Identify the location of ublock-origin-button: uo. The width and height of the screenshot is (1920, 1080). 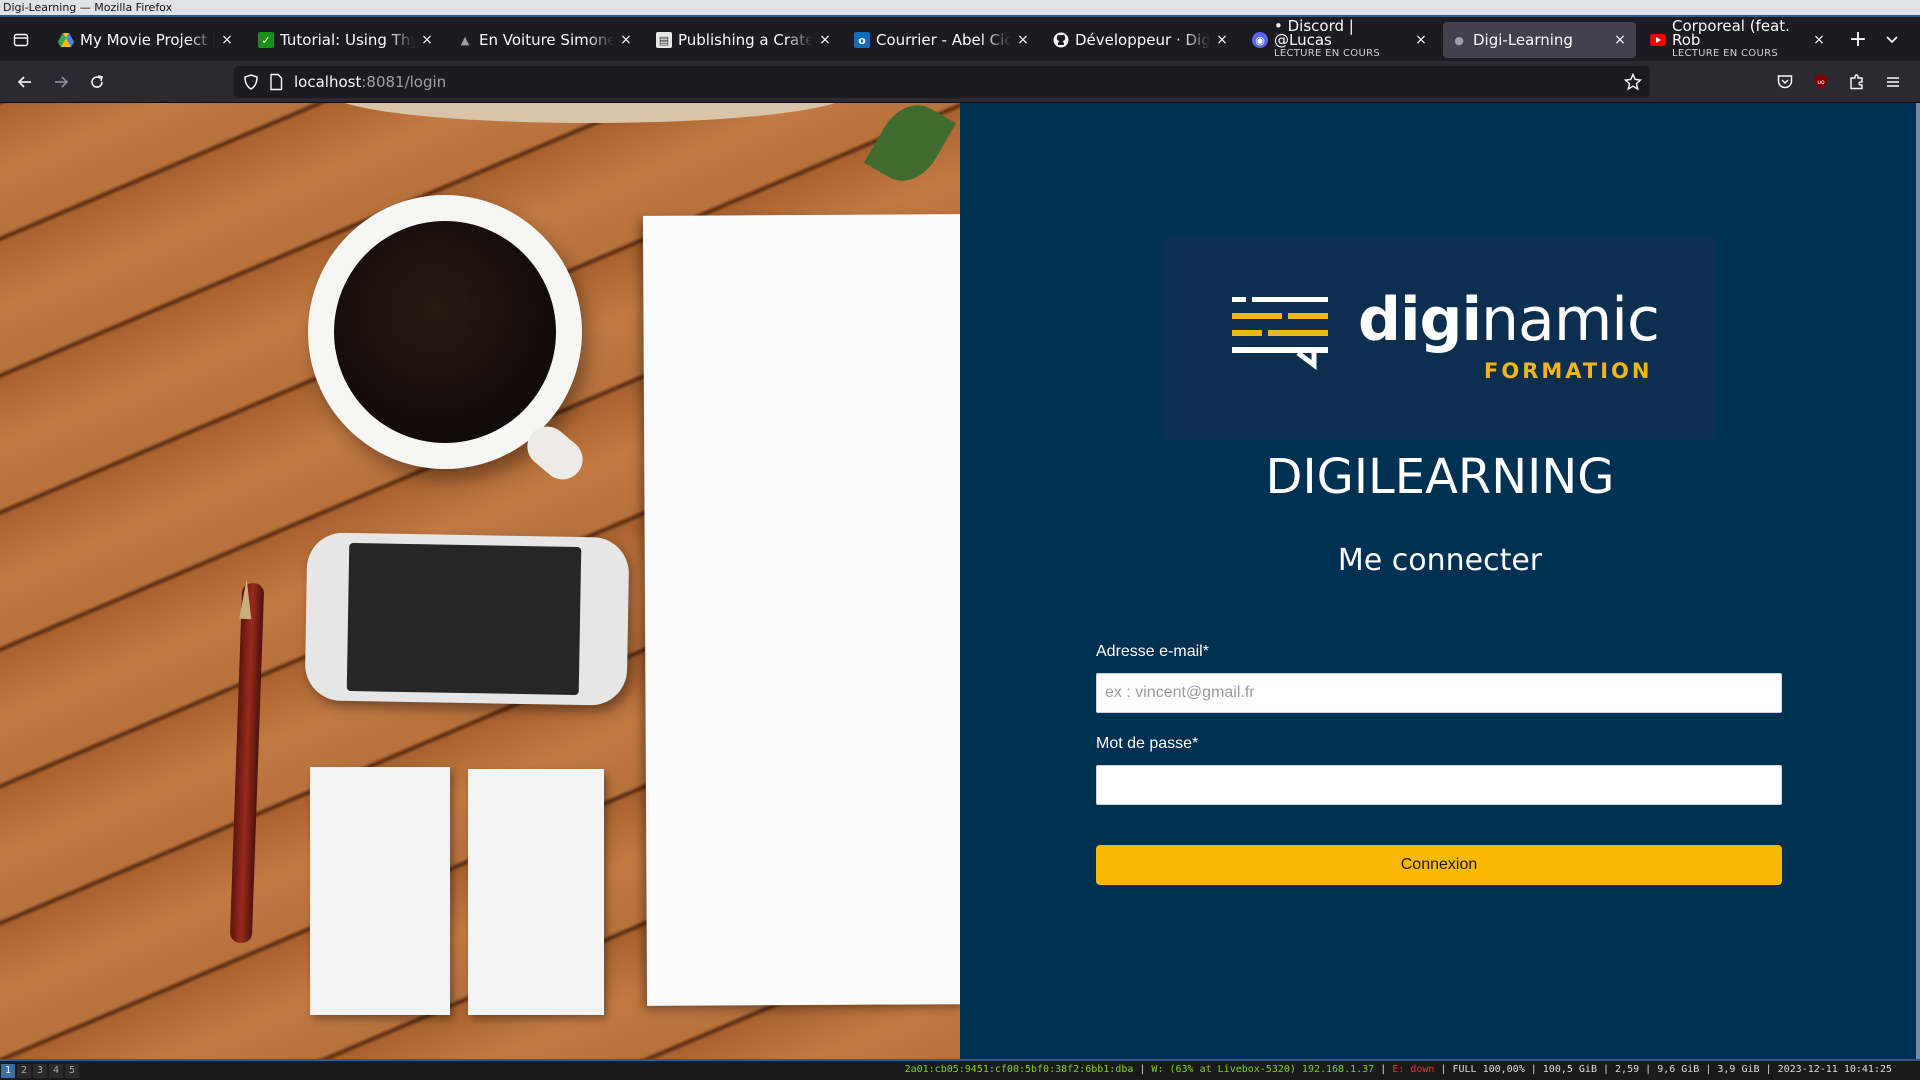
(1821, 82).